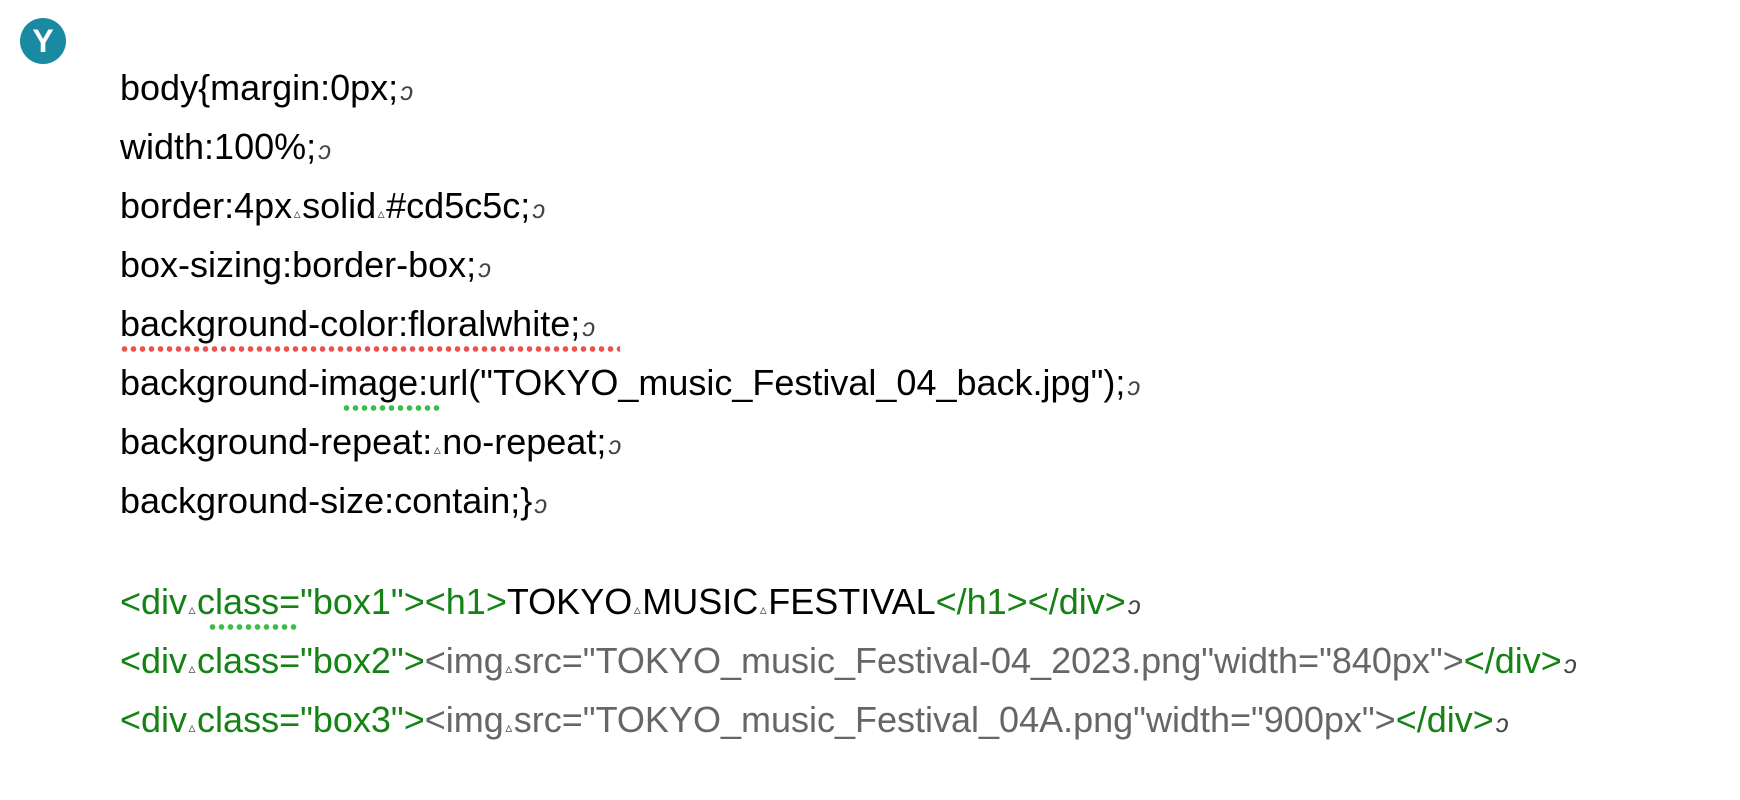 The height and width of the screenshot is (800, 1740). Describe the element at coordinates (465, 601) in the screenshot. I see `code-tag: <h1>` at that location.